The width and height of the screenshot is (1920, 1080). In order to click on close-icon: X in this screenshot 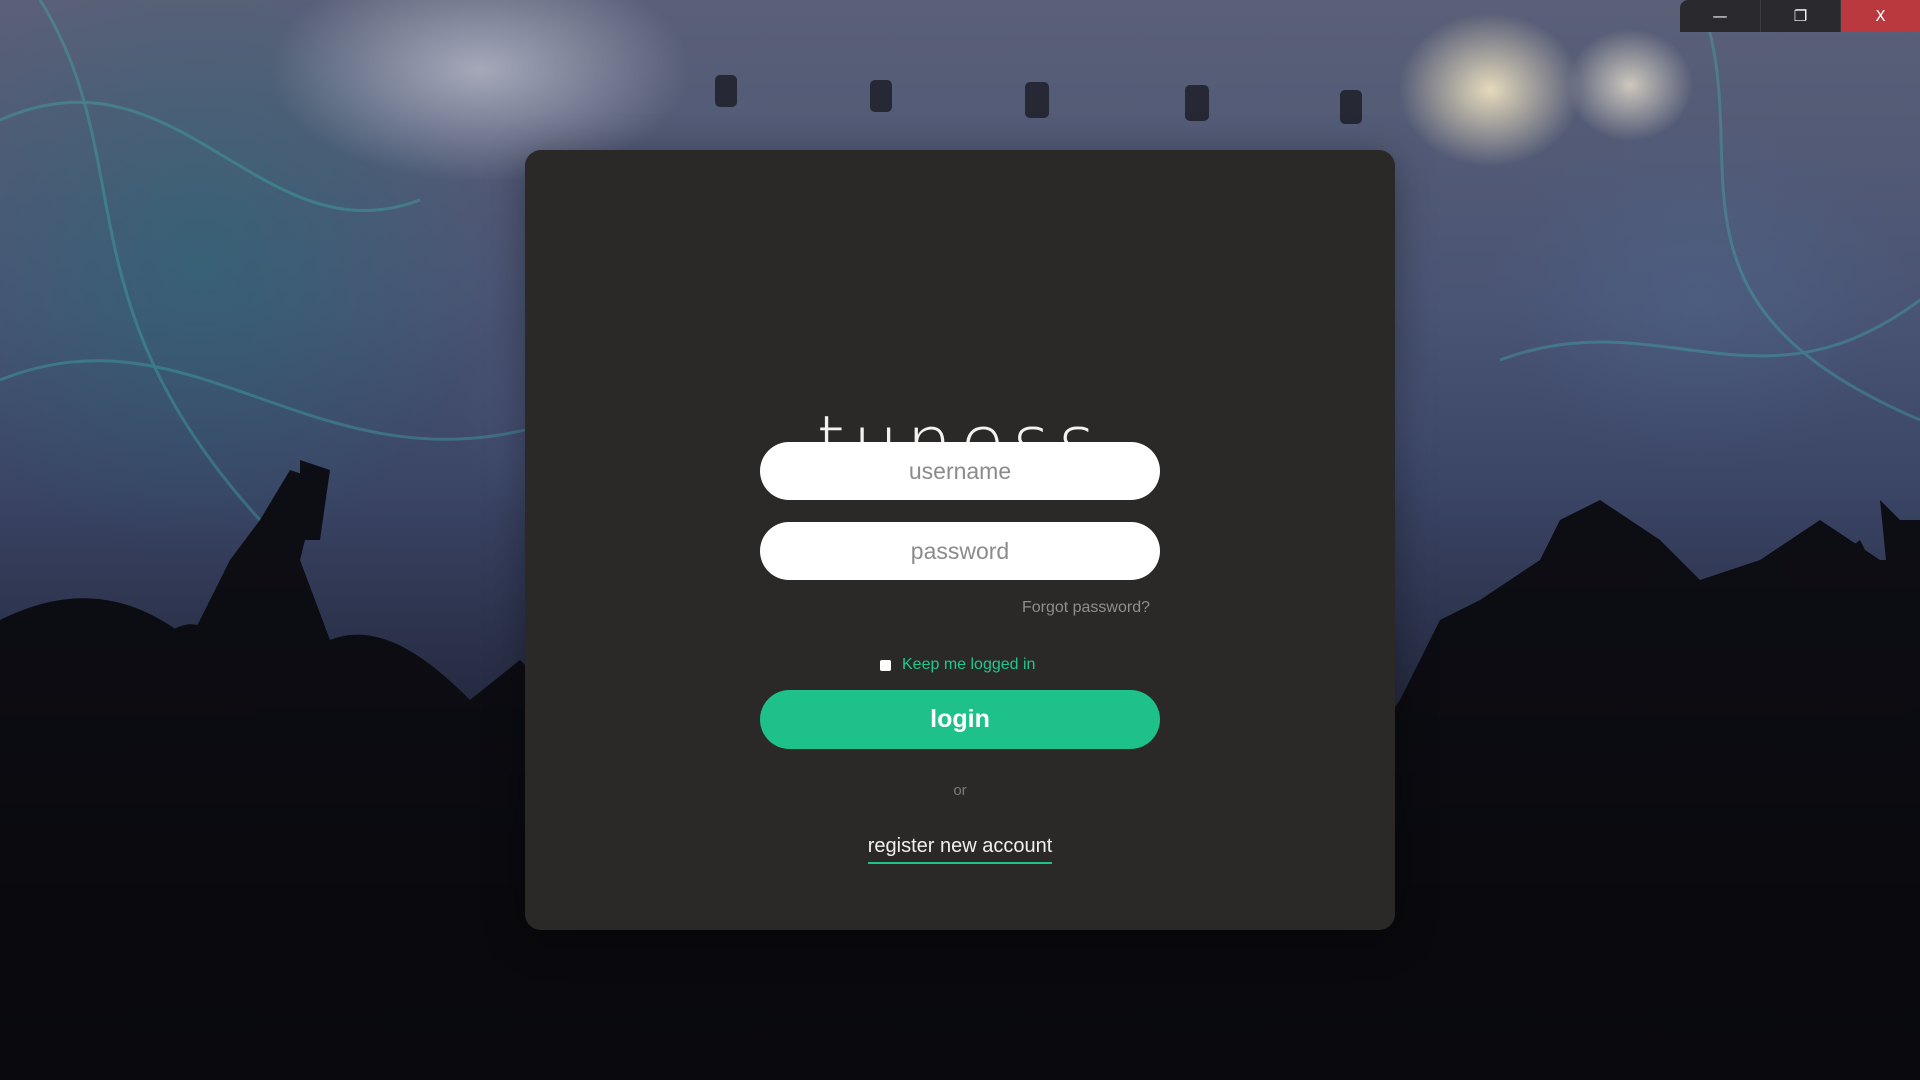, I will do `click(1880, 16)`.